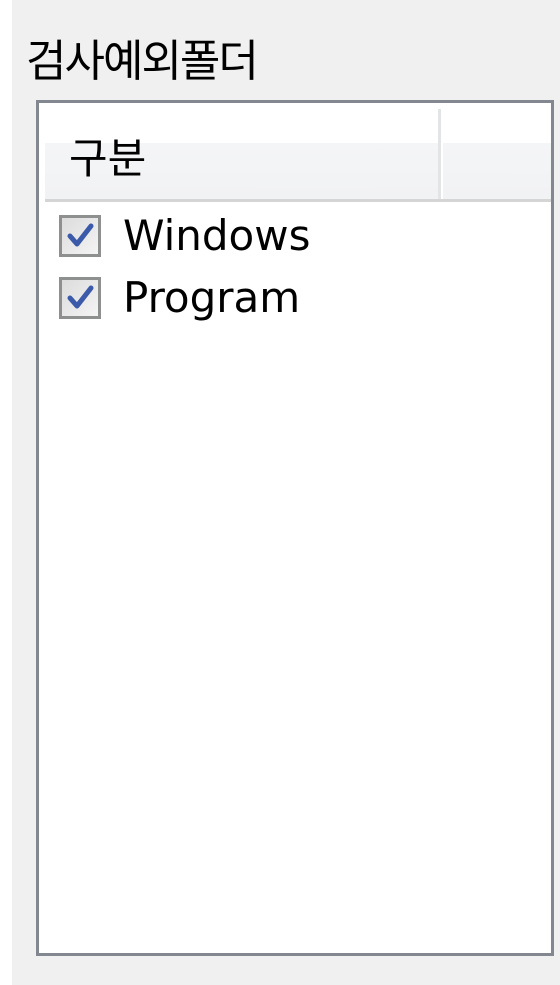 The height and width of the screenshot is (985, 560). What do you see at coordinates (217, 235) in the screenshot?
I see `list-item-label: Windows` at bounding box center [217, 235].